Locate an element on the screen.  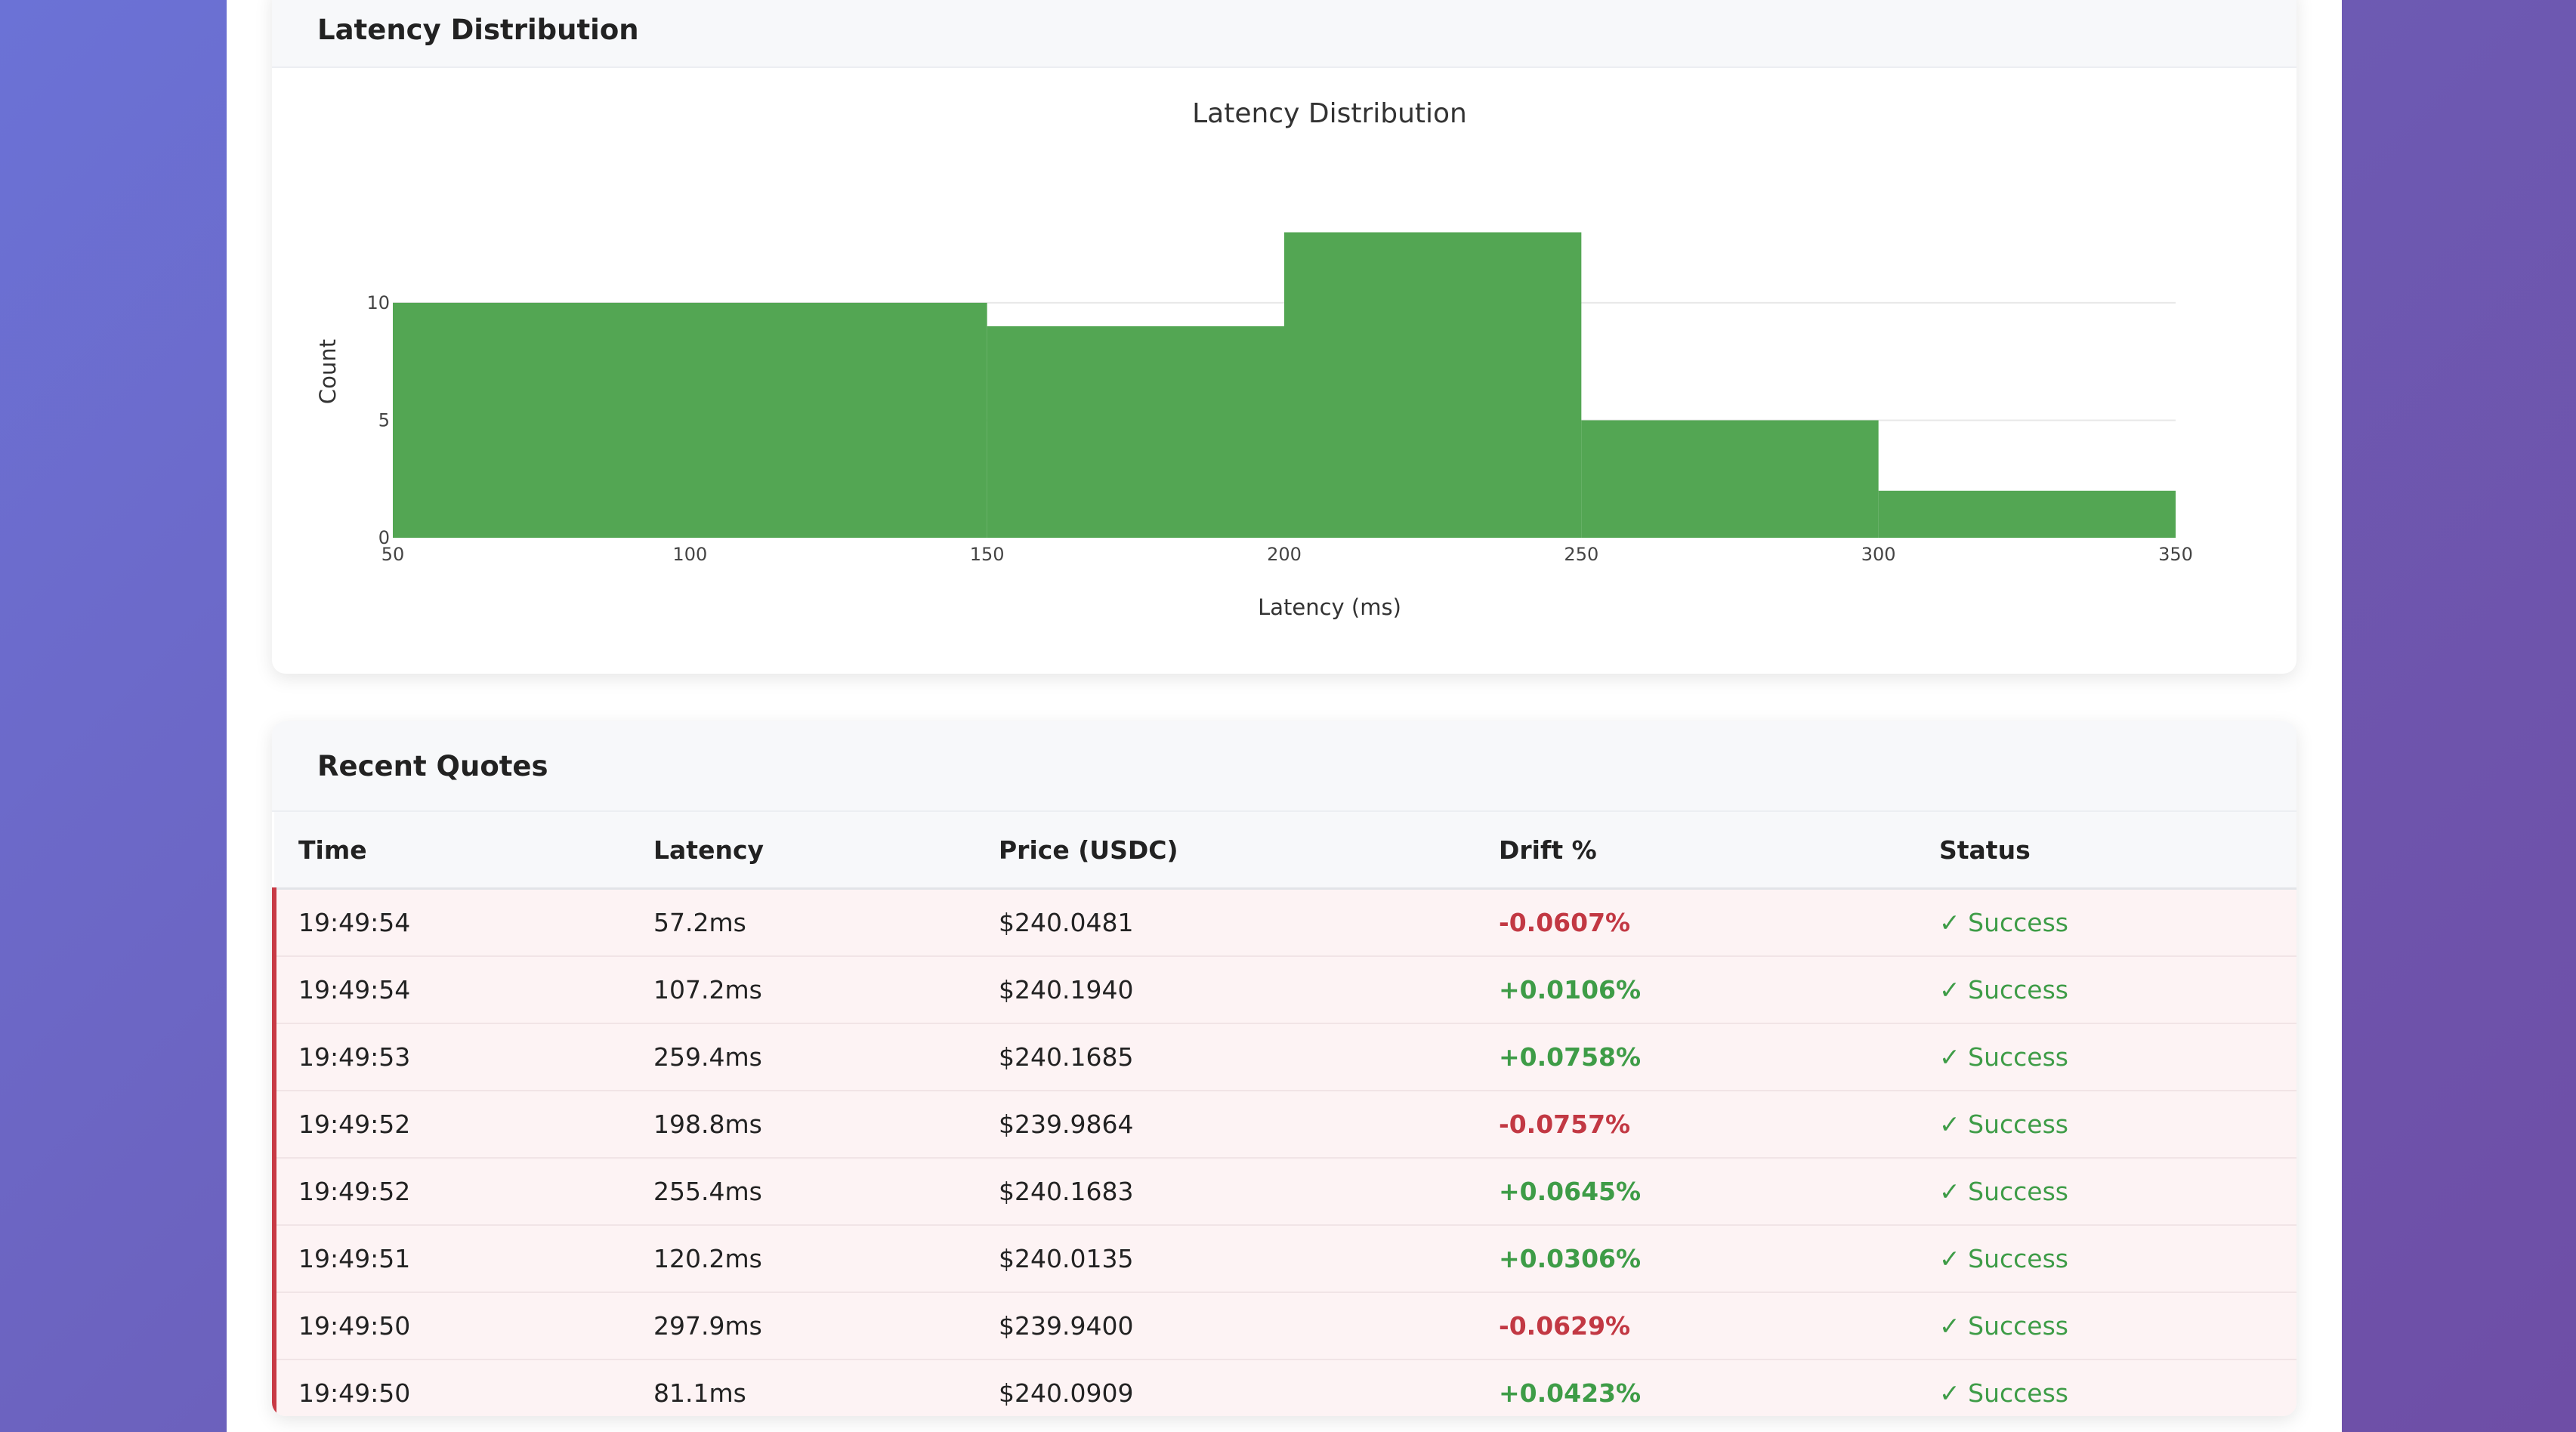
table-row: 19:49:50 81.1ms $240.0909 +0.0423% ✓ Success is located at coordinates (1284, 1387).